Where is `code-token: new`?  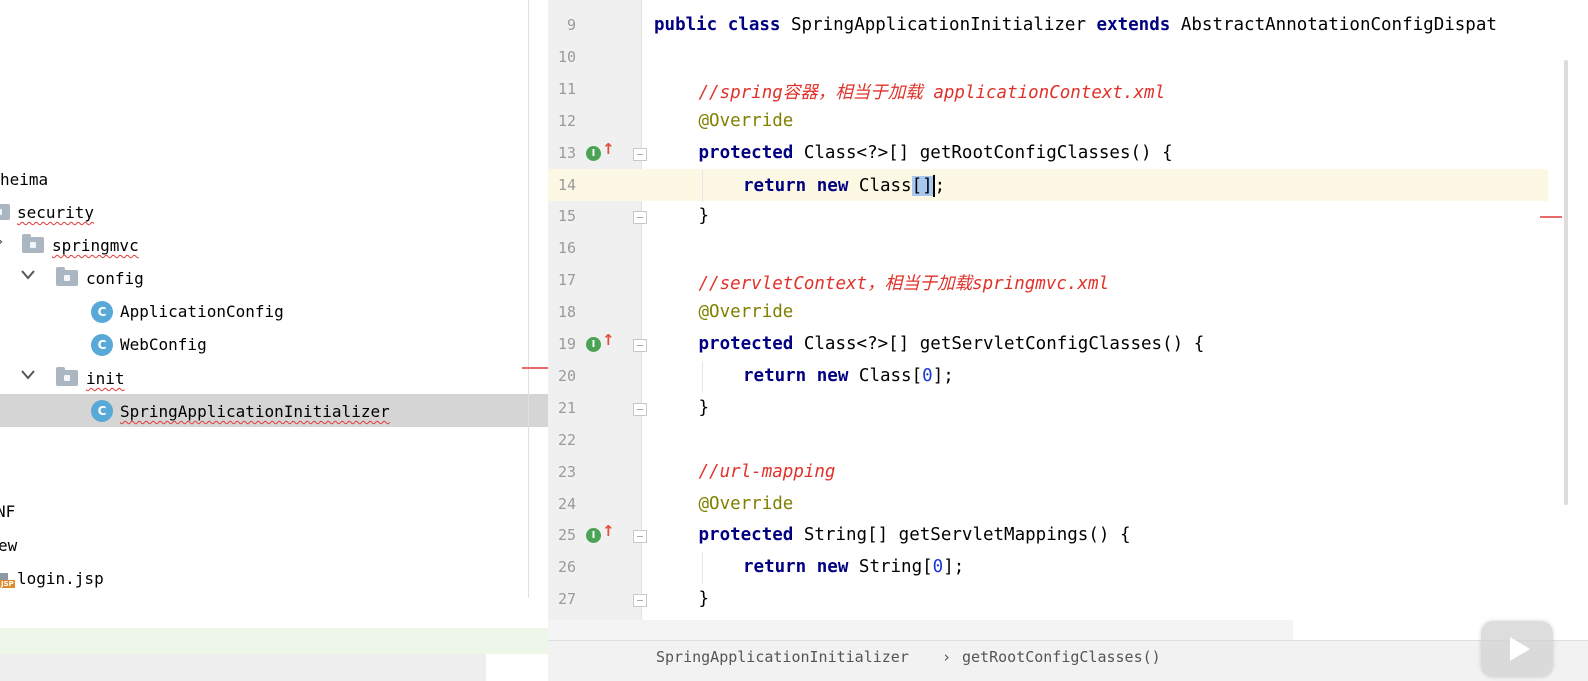 code-token: new is located at coordinates (832, 375).